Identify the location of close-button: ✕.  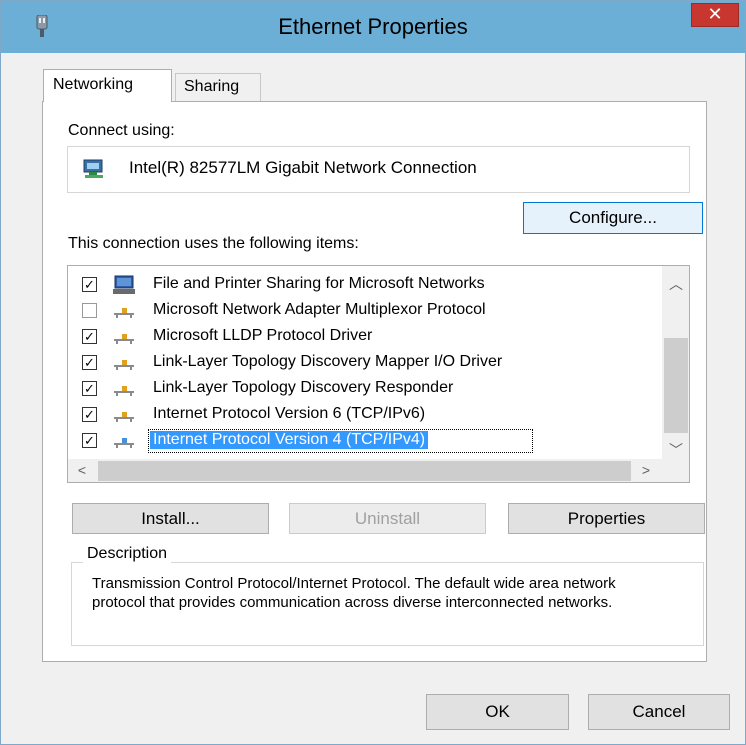
(715, 15).